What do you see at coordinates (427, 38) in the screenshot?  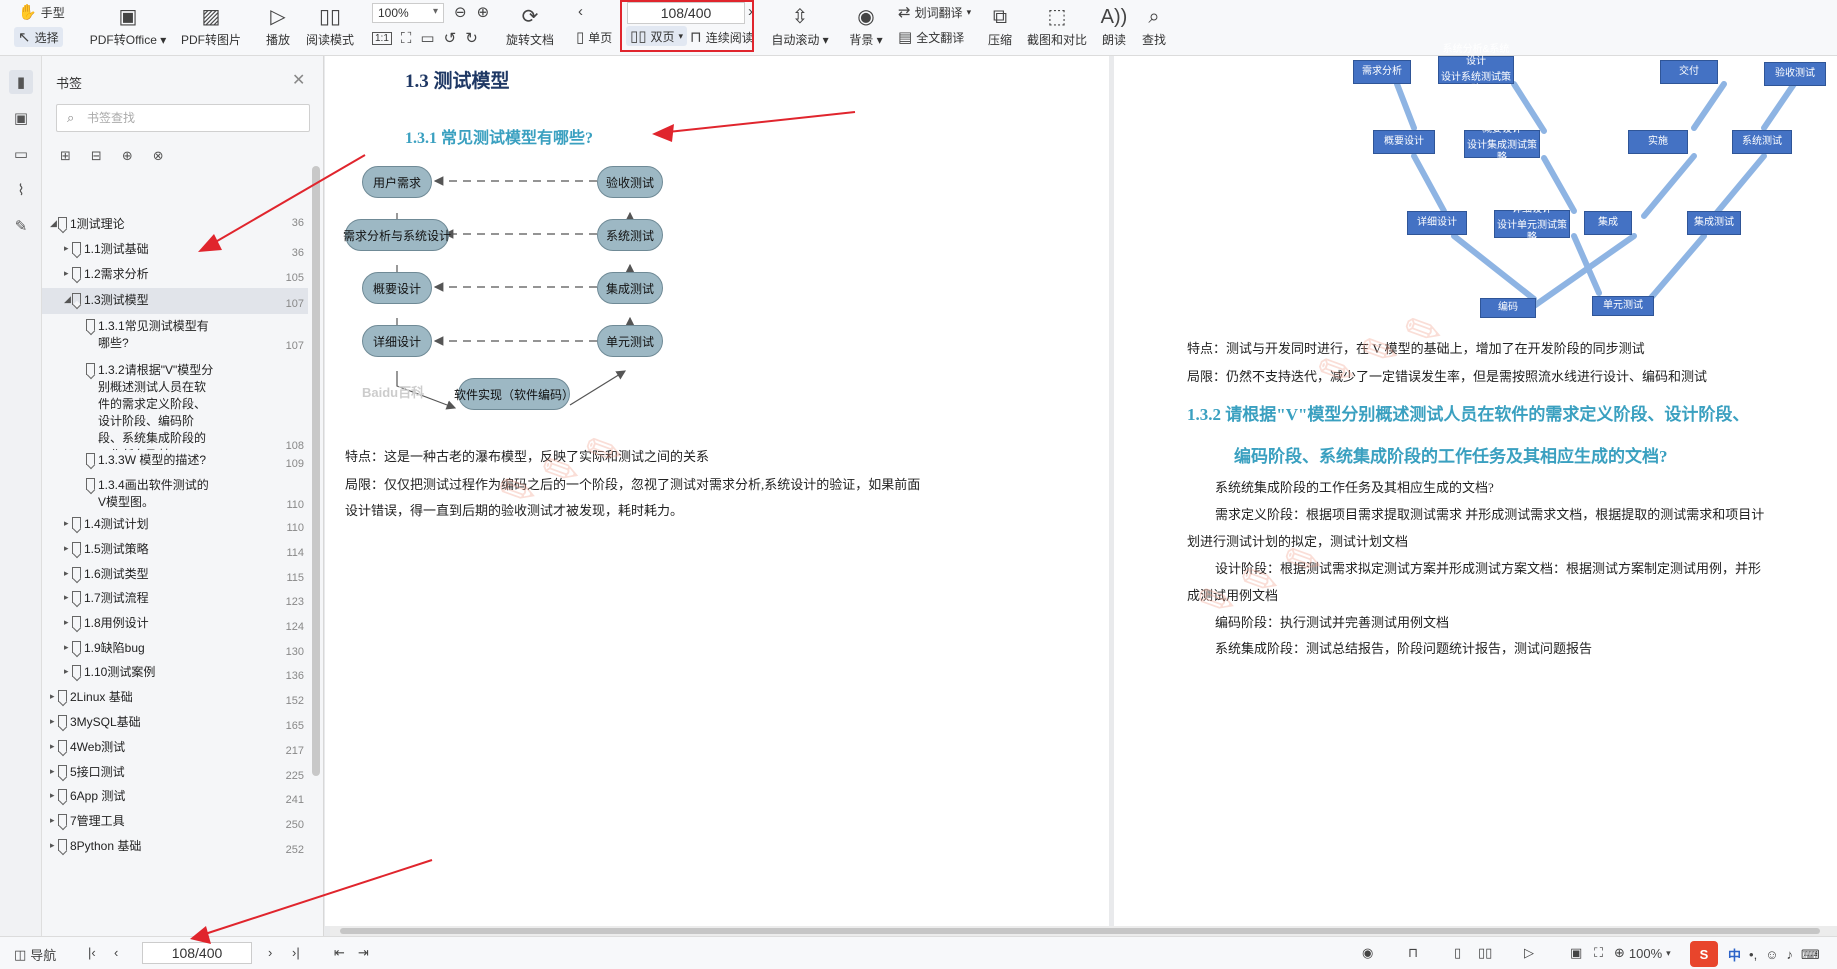 I see `fit-width-icon: ▭` at bounding box center [427, 38].